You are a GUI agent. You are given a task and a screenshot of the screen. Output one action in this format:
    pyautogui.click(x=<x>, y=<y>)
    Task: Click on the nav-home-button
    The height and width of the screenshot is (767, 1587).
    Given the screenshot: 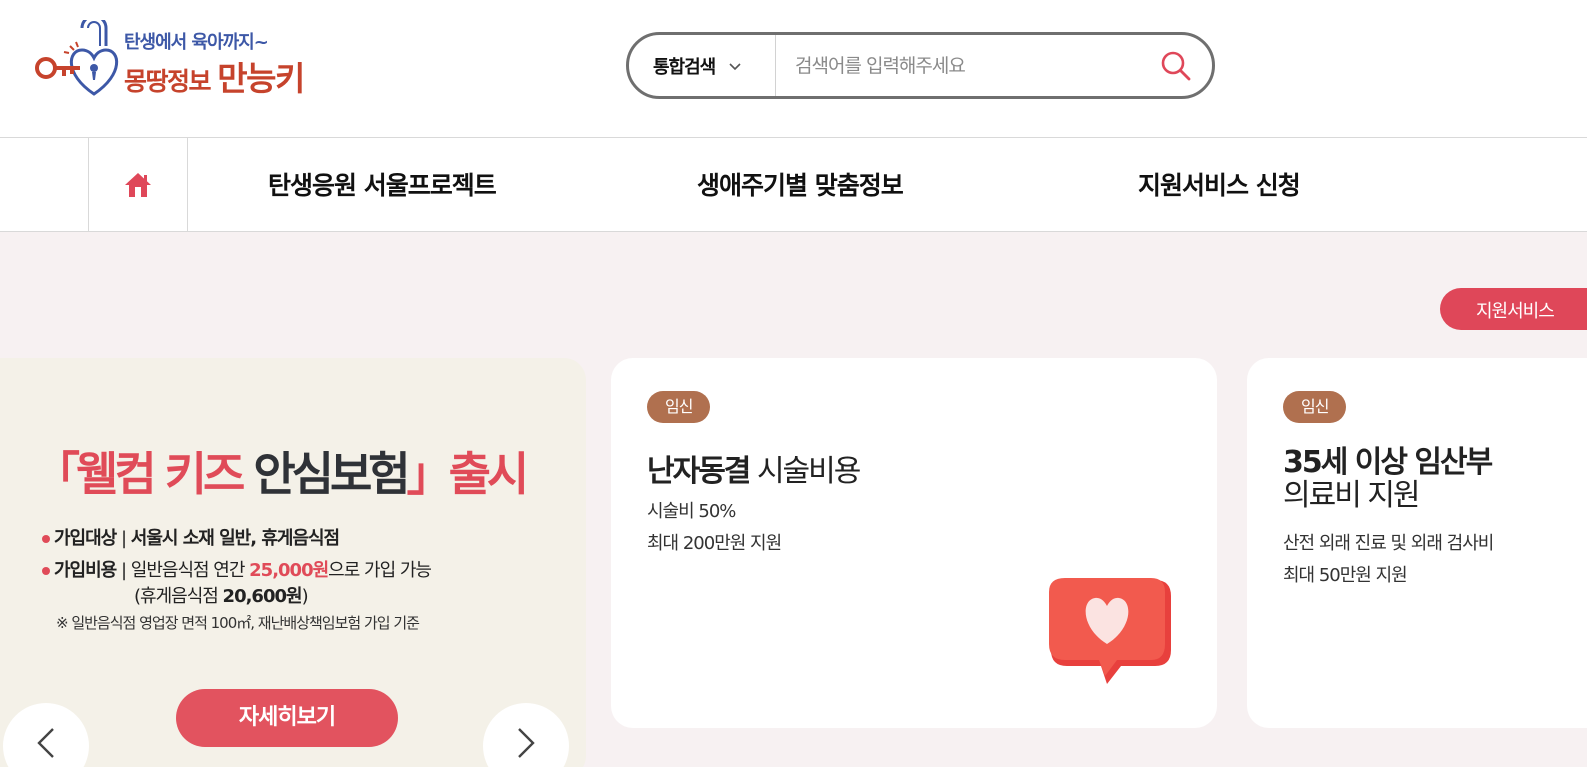 What is the action you would take?
    pyautogui.click(x=138, y=184)
    